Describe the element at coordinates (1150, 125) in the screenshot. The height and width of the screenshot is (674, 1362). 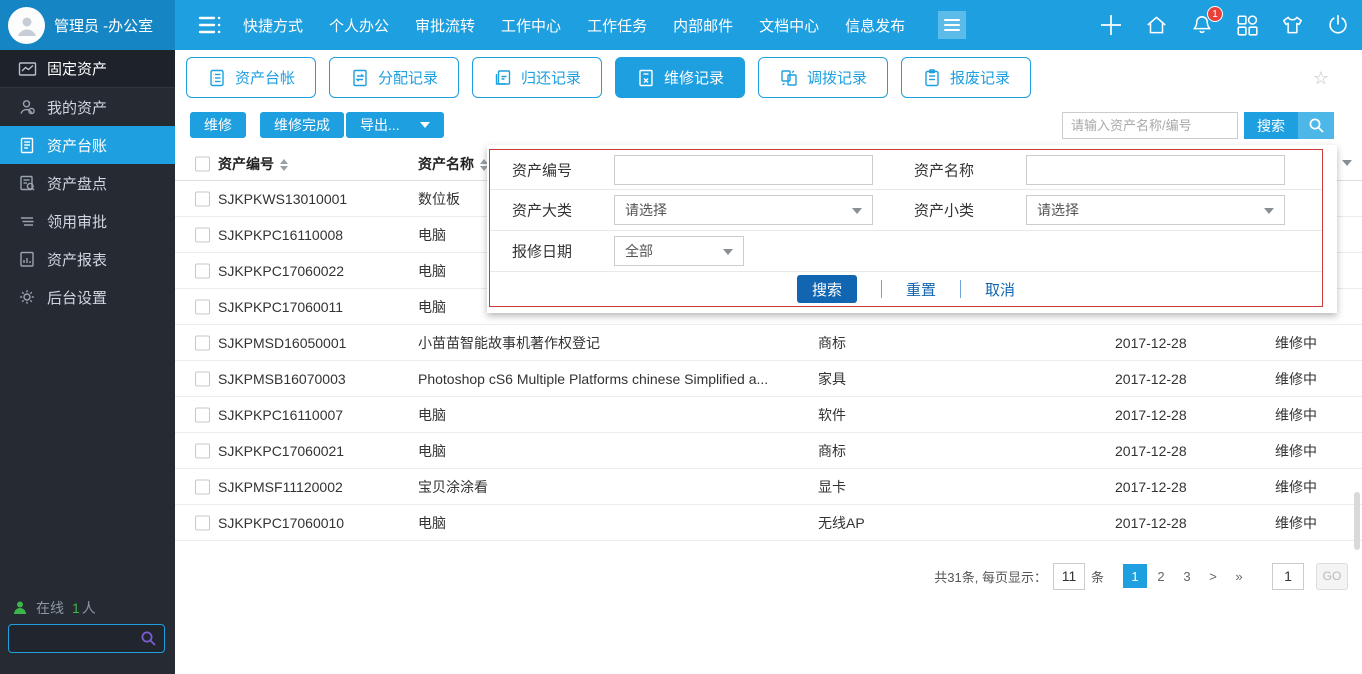
I see `quick-search-input` at that location.